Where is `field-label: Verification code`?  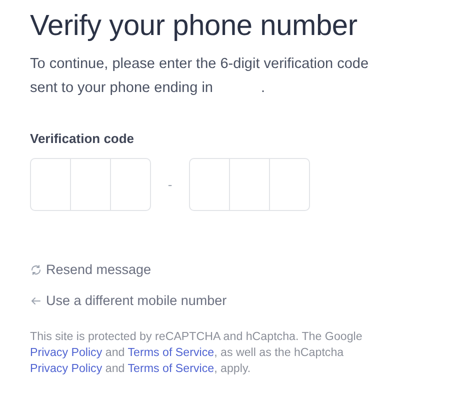
field-label: Verification code is located at coordinates (82, 139).